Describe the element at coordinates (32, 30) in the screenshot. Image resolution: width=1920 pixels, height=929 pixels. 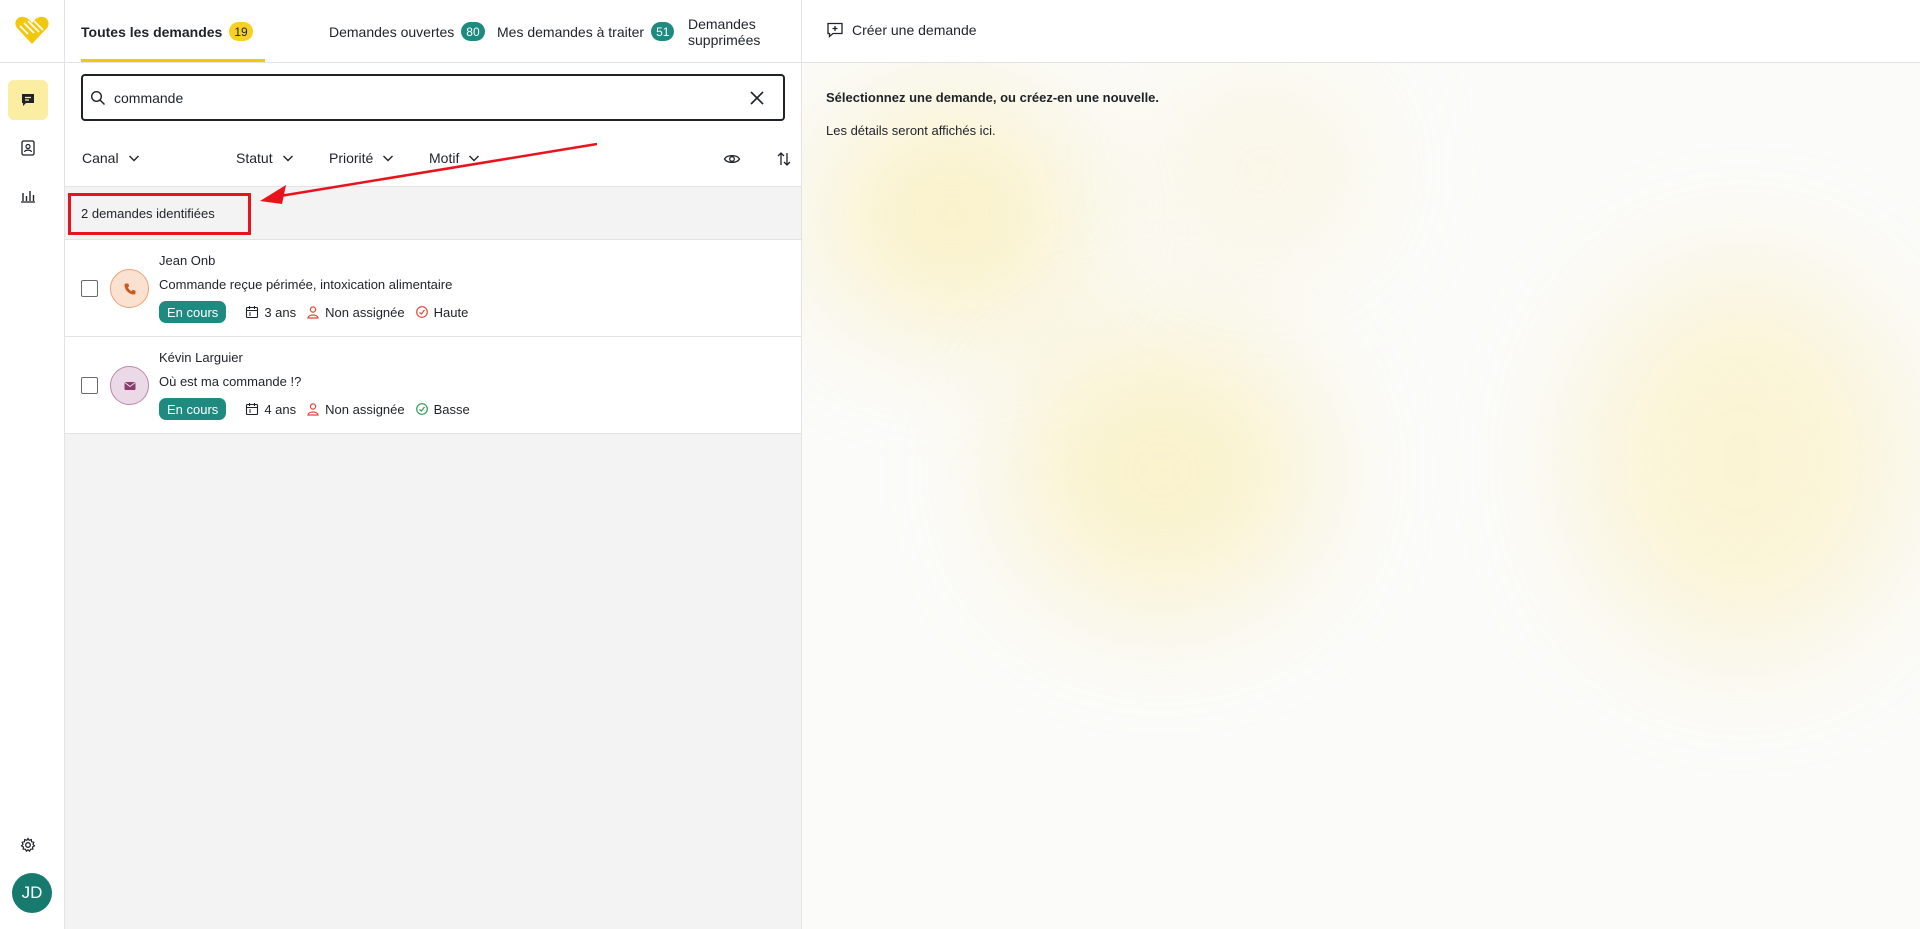
I see `logo-icon` at that location.